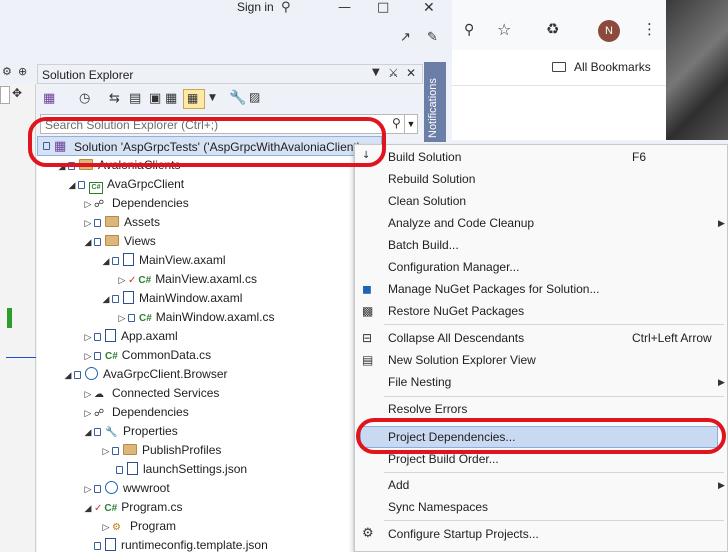 This screenshot has height=552, width=728. What do you see at coordinates (344, 7) in the screenshot?
I see `minimize-icon: —` at bounding box center [344, 7].